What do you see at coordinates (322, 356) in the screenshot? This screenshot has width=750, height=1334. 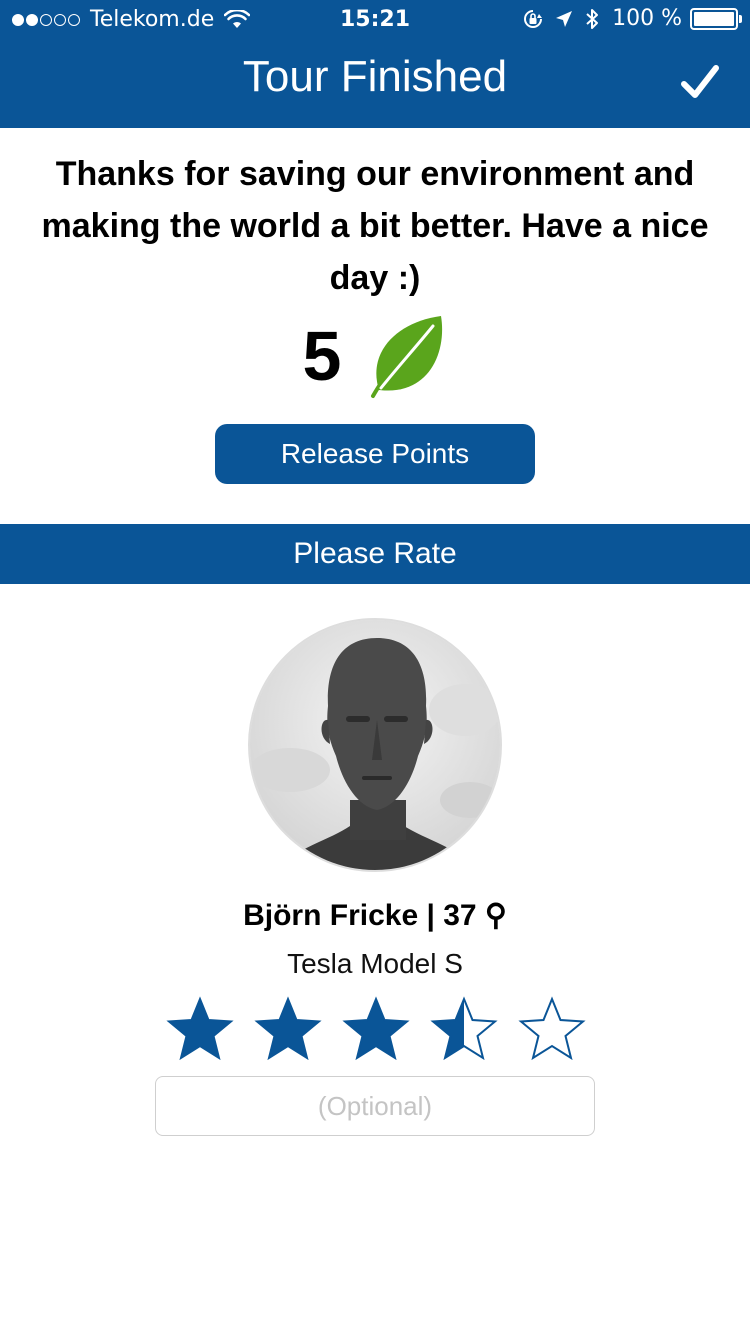 I see `points-value: 5` at bounding box center [322, 356].